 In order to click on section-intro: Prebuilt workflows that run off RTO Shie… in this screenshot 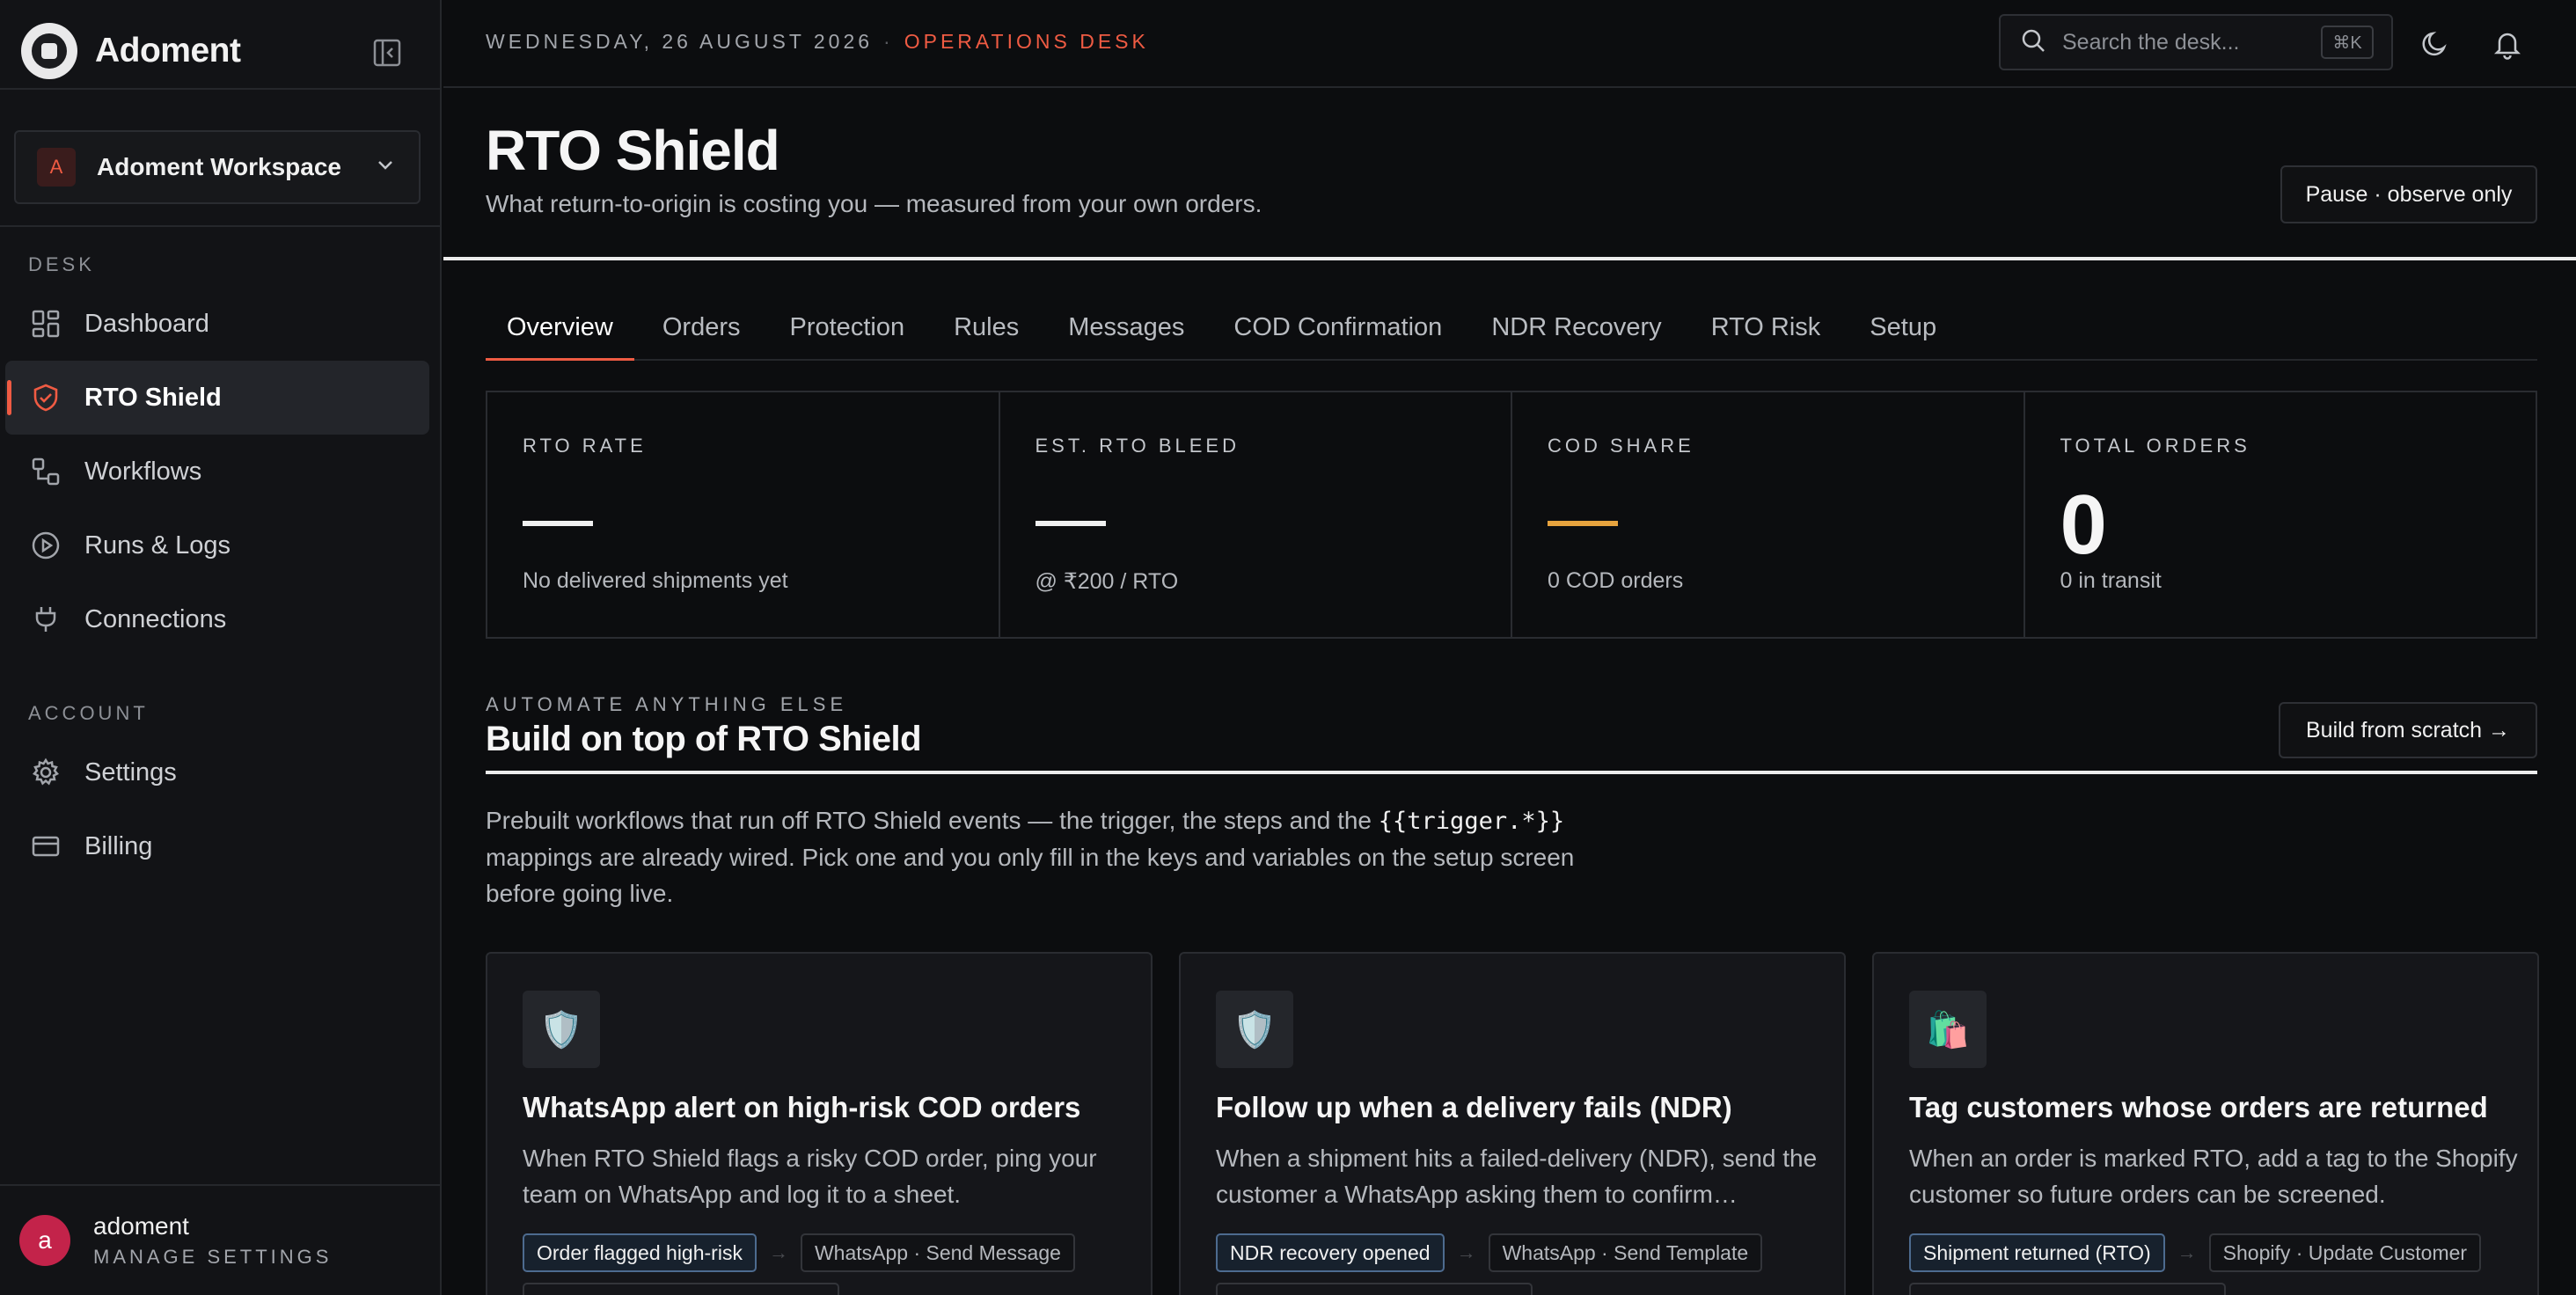, I will do `click(1057, 856)`.